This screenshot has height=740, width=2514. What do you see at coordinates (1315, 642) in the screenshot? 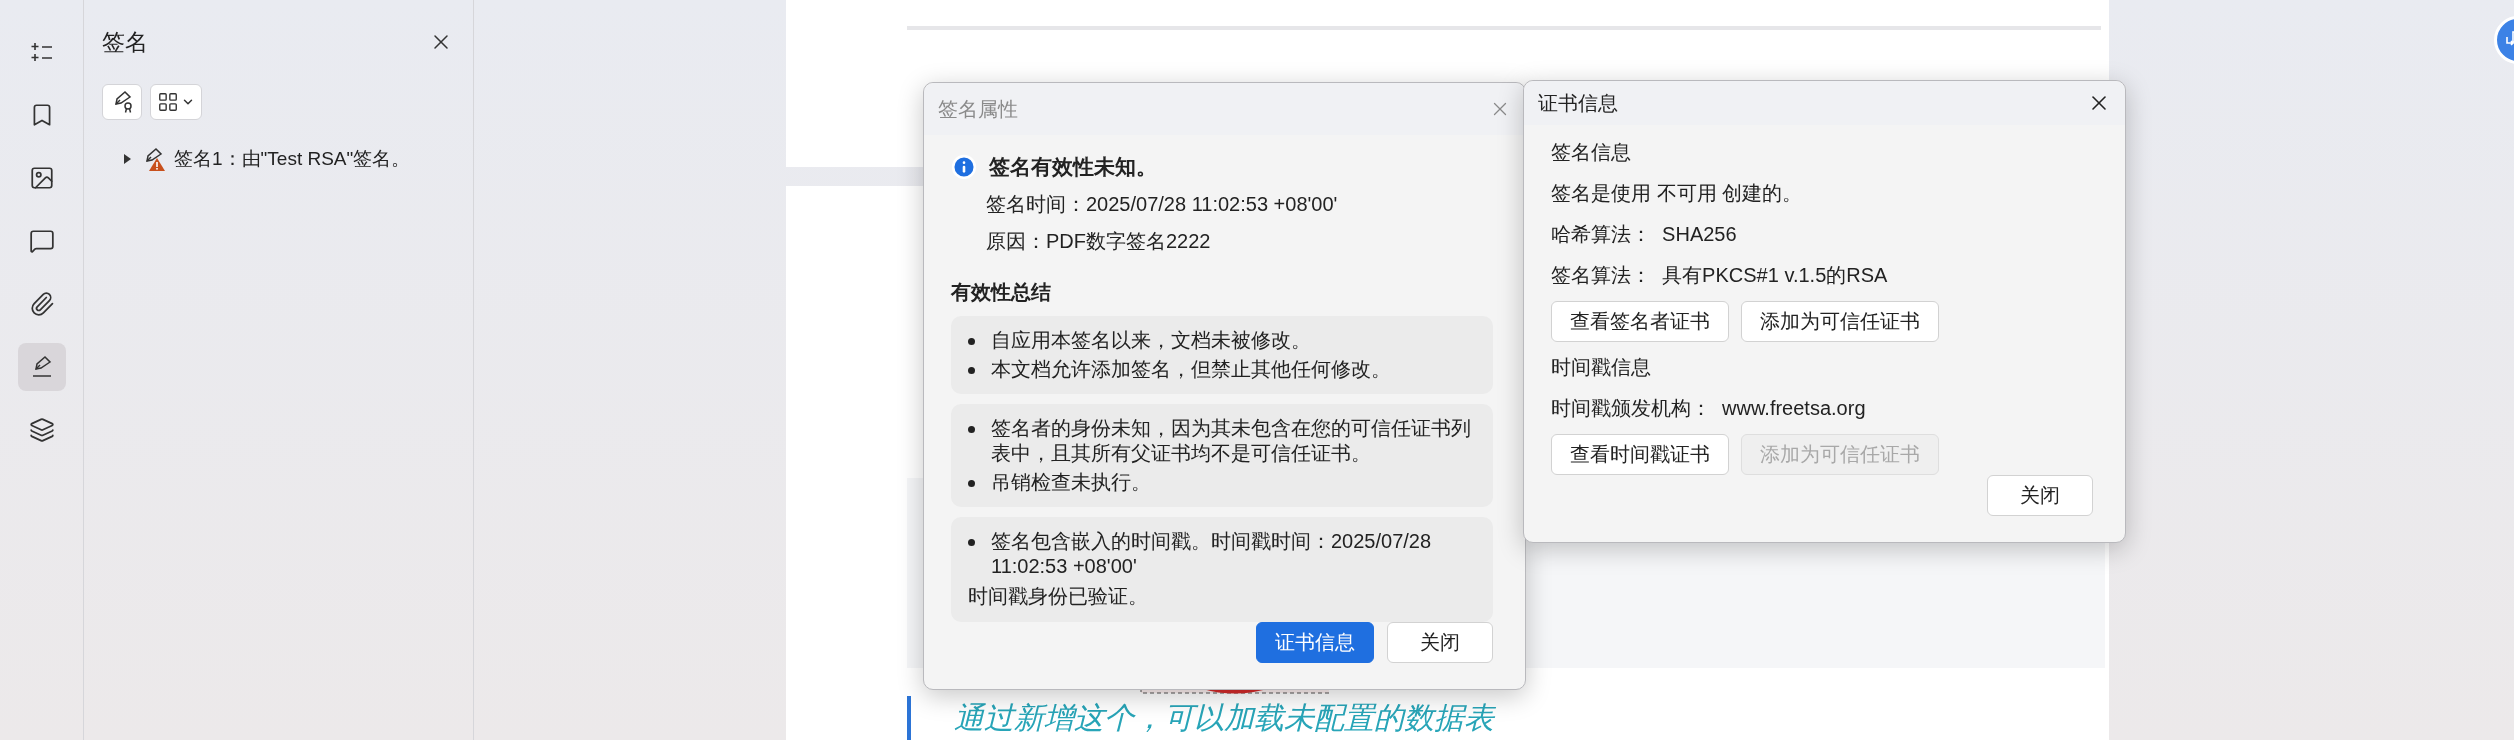
I see `primary-button: 证书信息` at bounding box center [1315, 642].